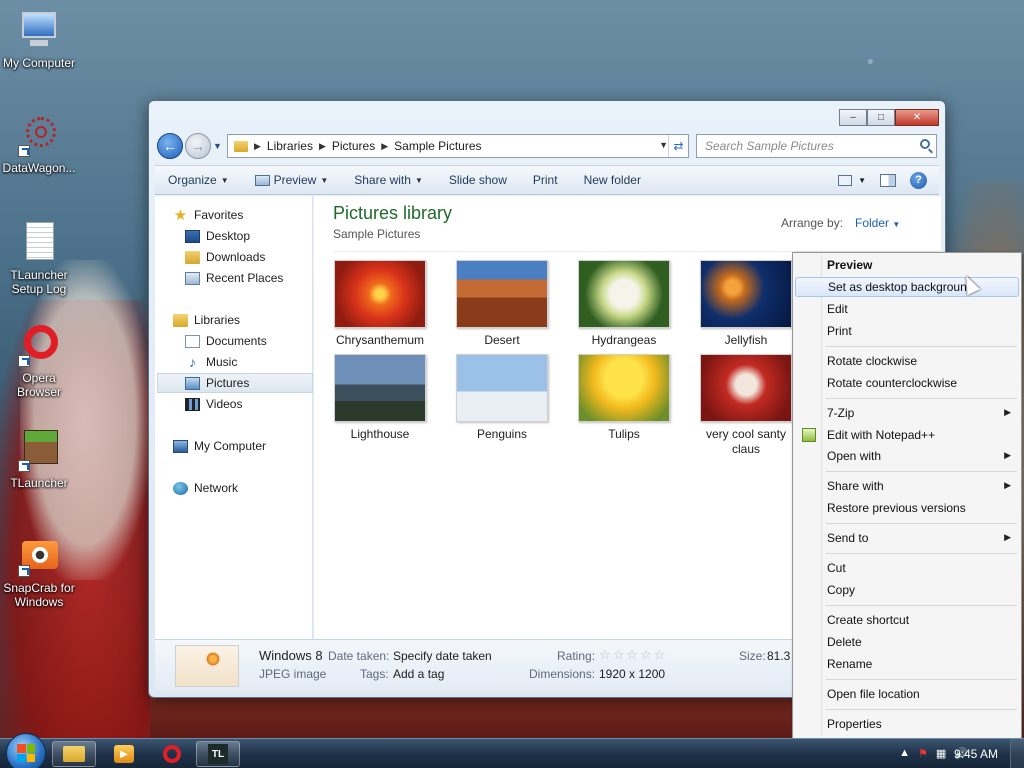 The height and width of the screenshot is (768, 1024). I want to click on minecraft-block-icon, so click(39, 451).